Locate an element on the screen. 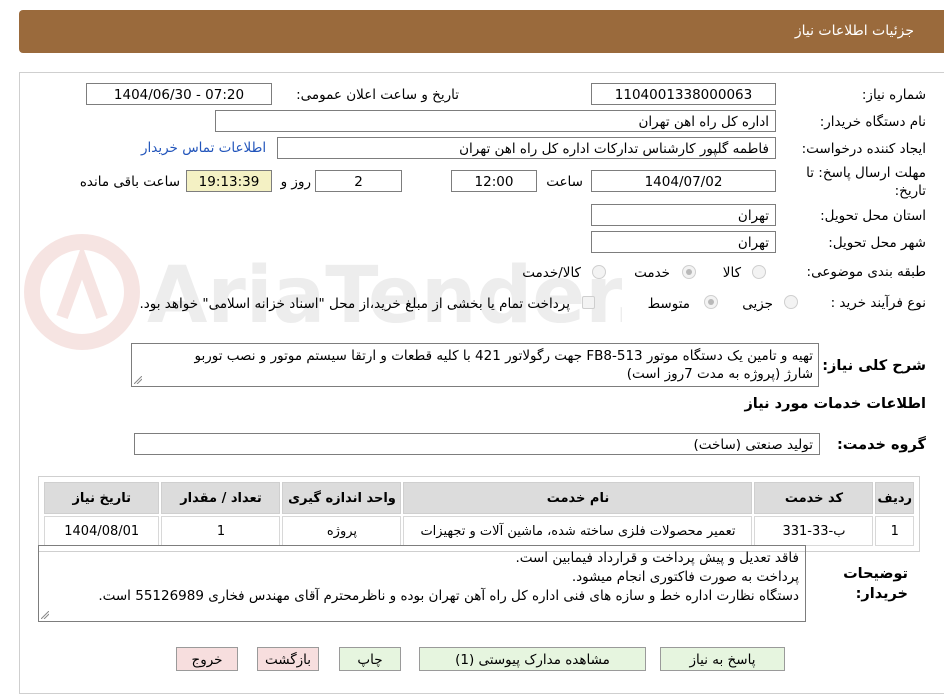 This screenshot has width=944, height=694. exit-button: خروج is located at coordinates (207, 659).